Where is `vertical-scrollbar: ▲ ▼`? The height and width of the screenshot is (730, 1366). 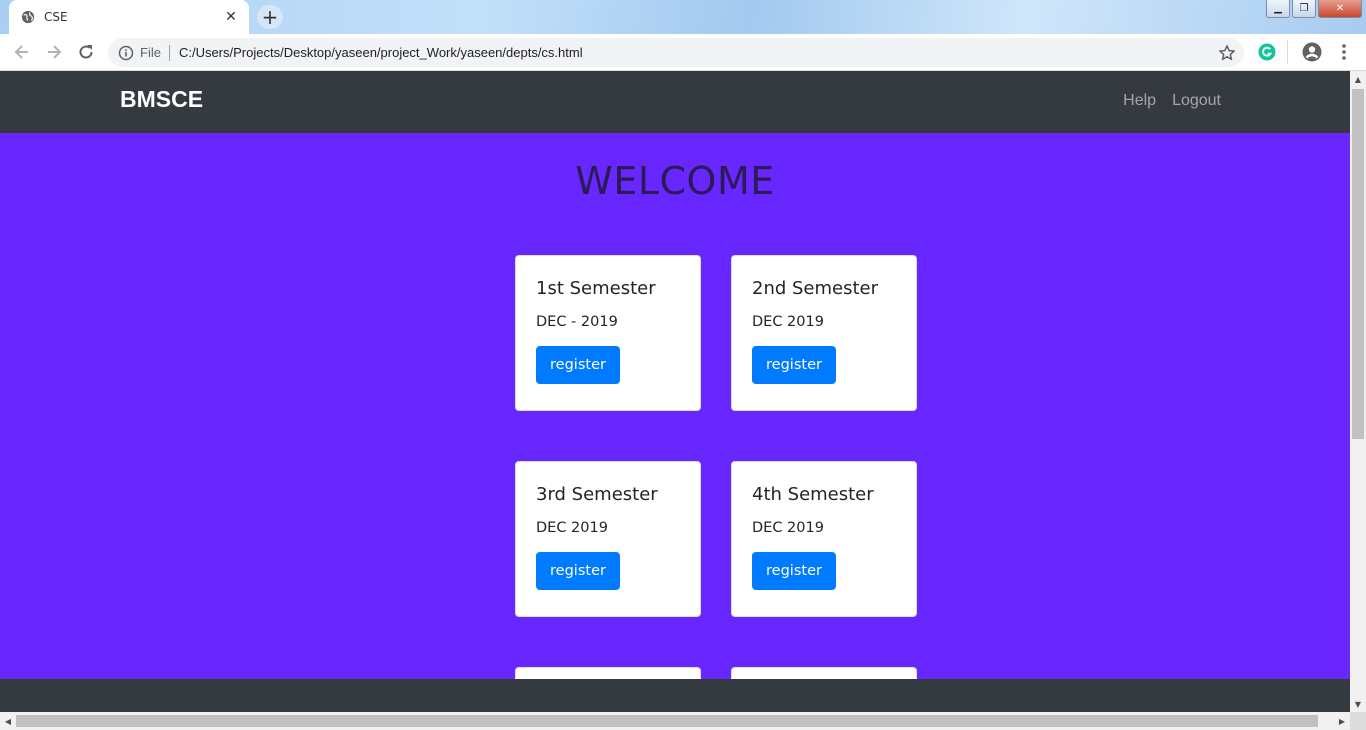 vertical-scrollbar: ▲ ▼ is located at coordinates (1358, 391).